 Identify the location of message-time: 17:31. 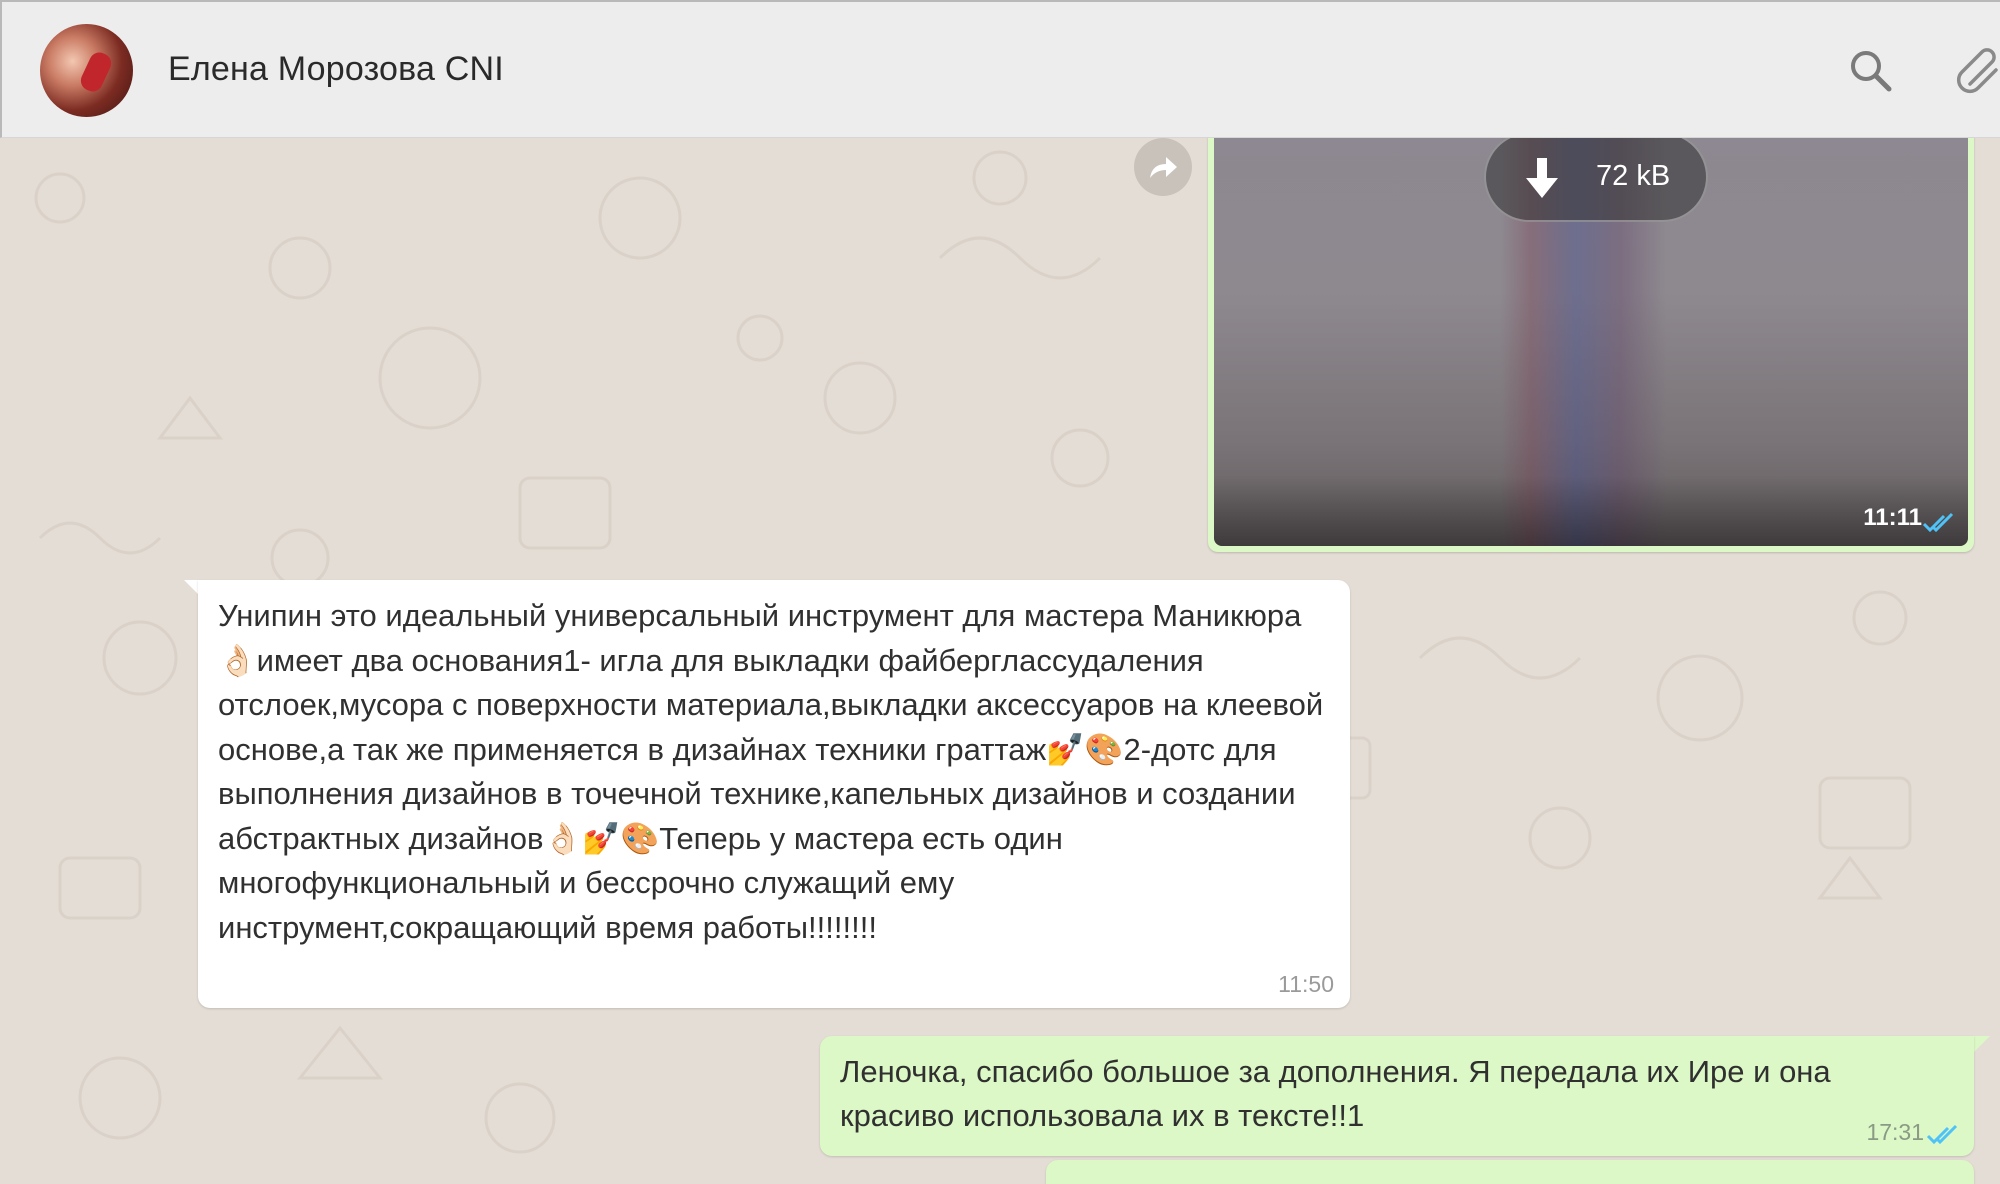
(1895, 1132).